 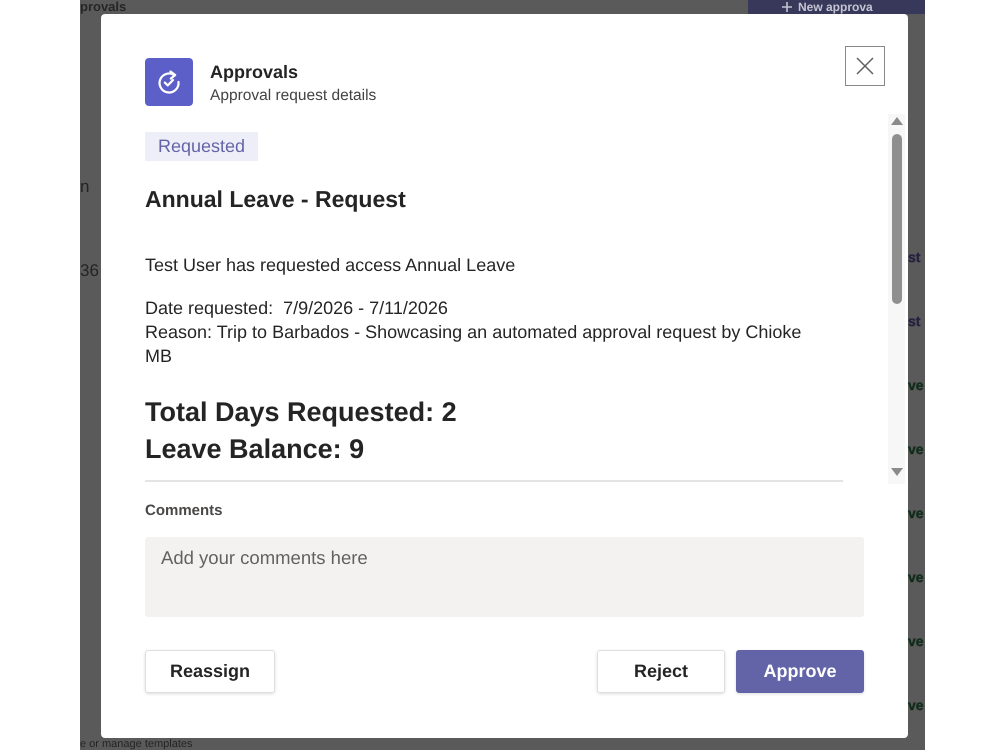 What do you see at coordinates (89, 271) in the screenshot?
I see `list-text: 36` at bounding box center [89, 271].